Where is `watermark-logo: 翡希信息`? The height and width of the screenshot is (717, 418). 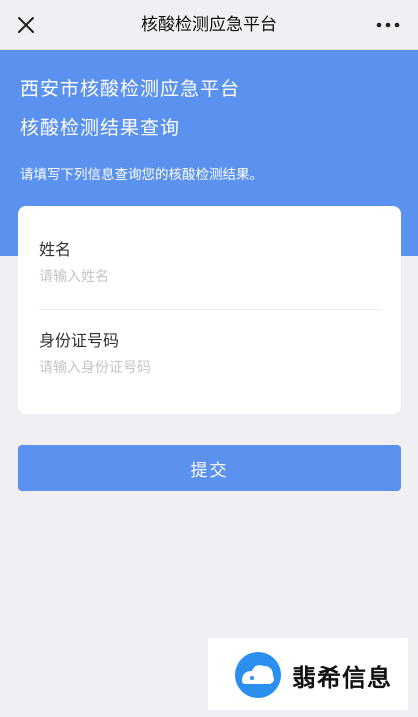
watermark-logo: 翡希信息 is located at coordinates (308, 674).